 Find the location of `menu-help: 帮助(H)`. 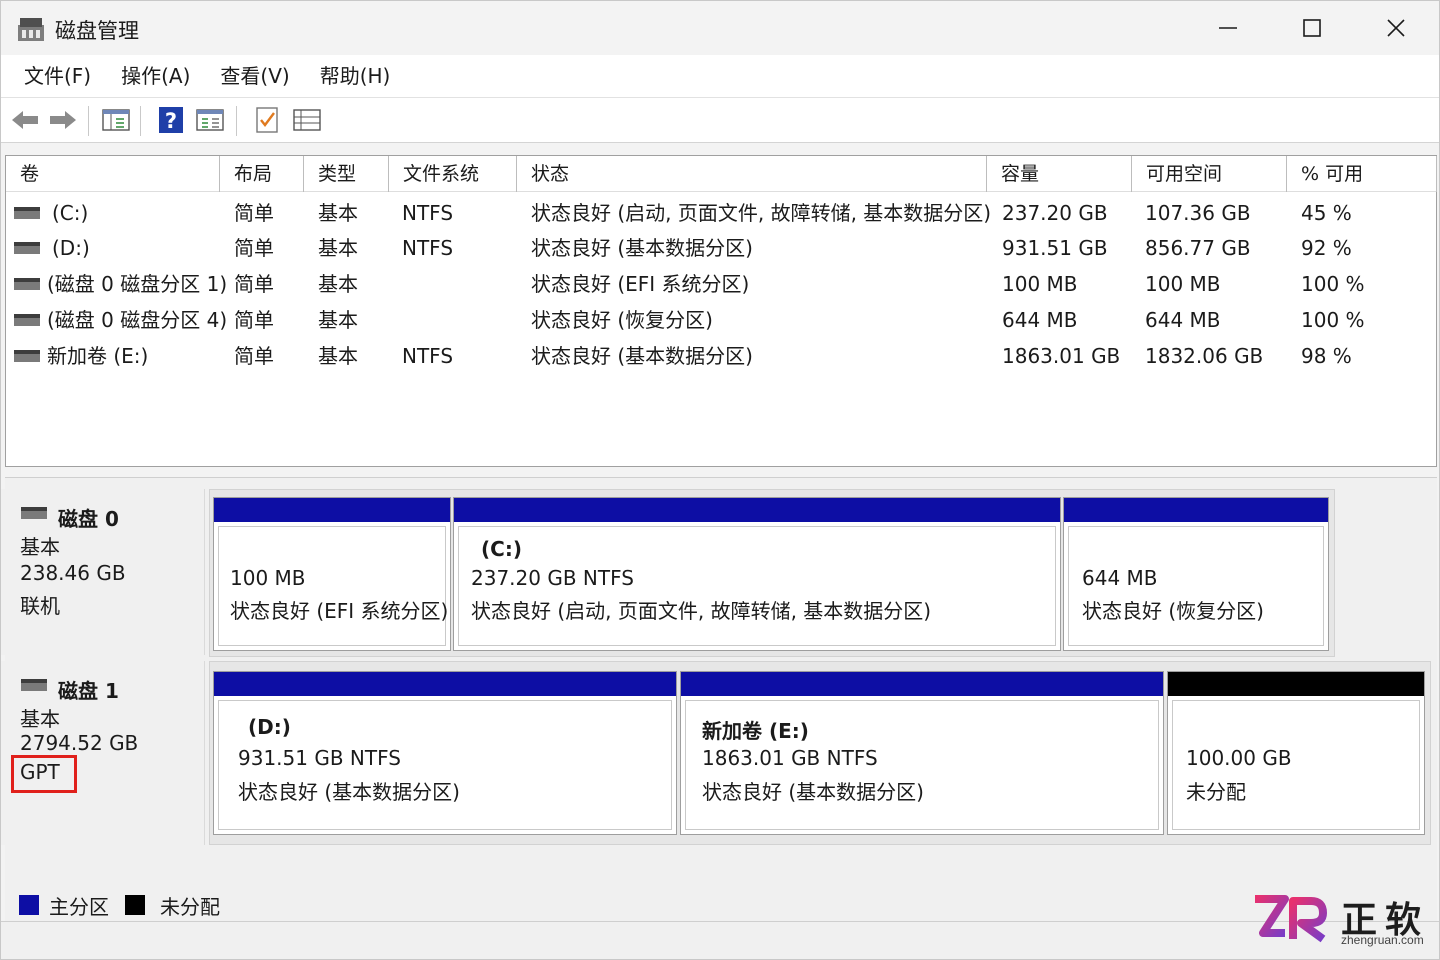

menu-help: 帮助(H) is located at coordinates (355, 76).